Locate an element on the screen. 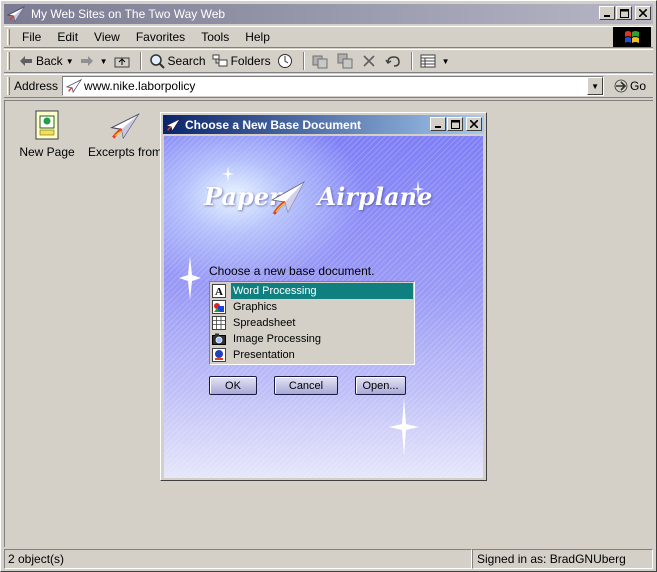 Image resolution: width=657 pixels, height=572 pixels. back-label: Back is located at coordinates (49, 61).